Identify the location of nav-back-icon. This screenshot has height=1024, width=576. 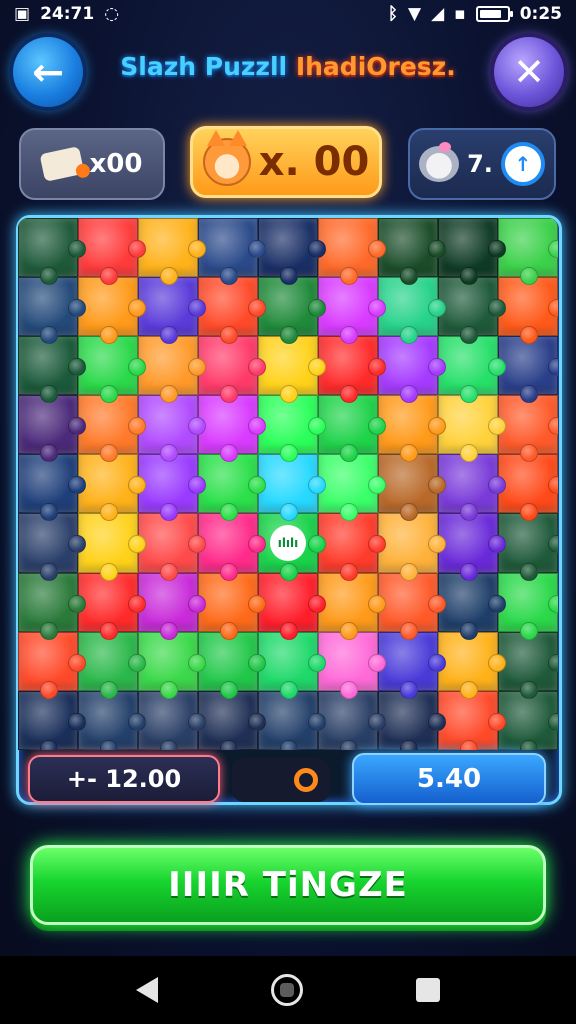
(147, 990).